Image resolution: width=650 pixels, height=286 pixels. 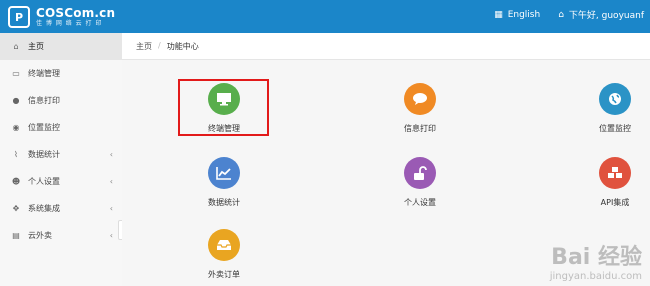 I want to click on breadcrumb-bar: 主页 / 功能中心, so click(x=386, y=46).